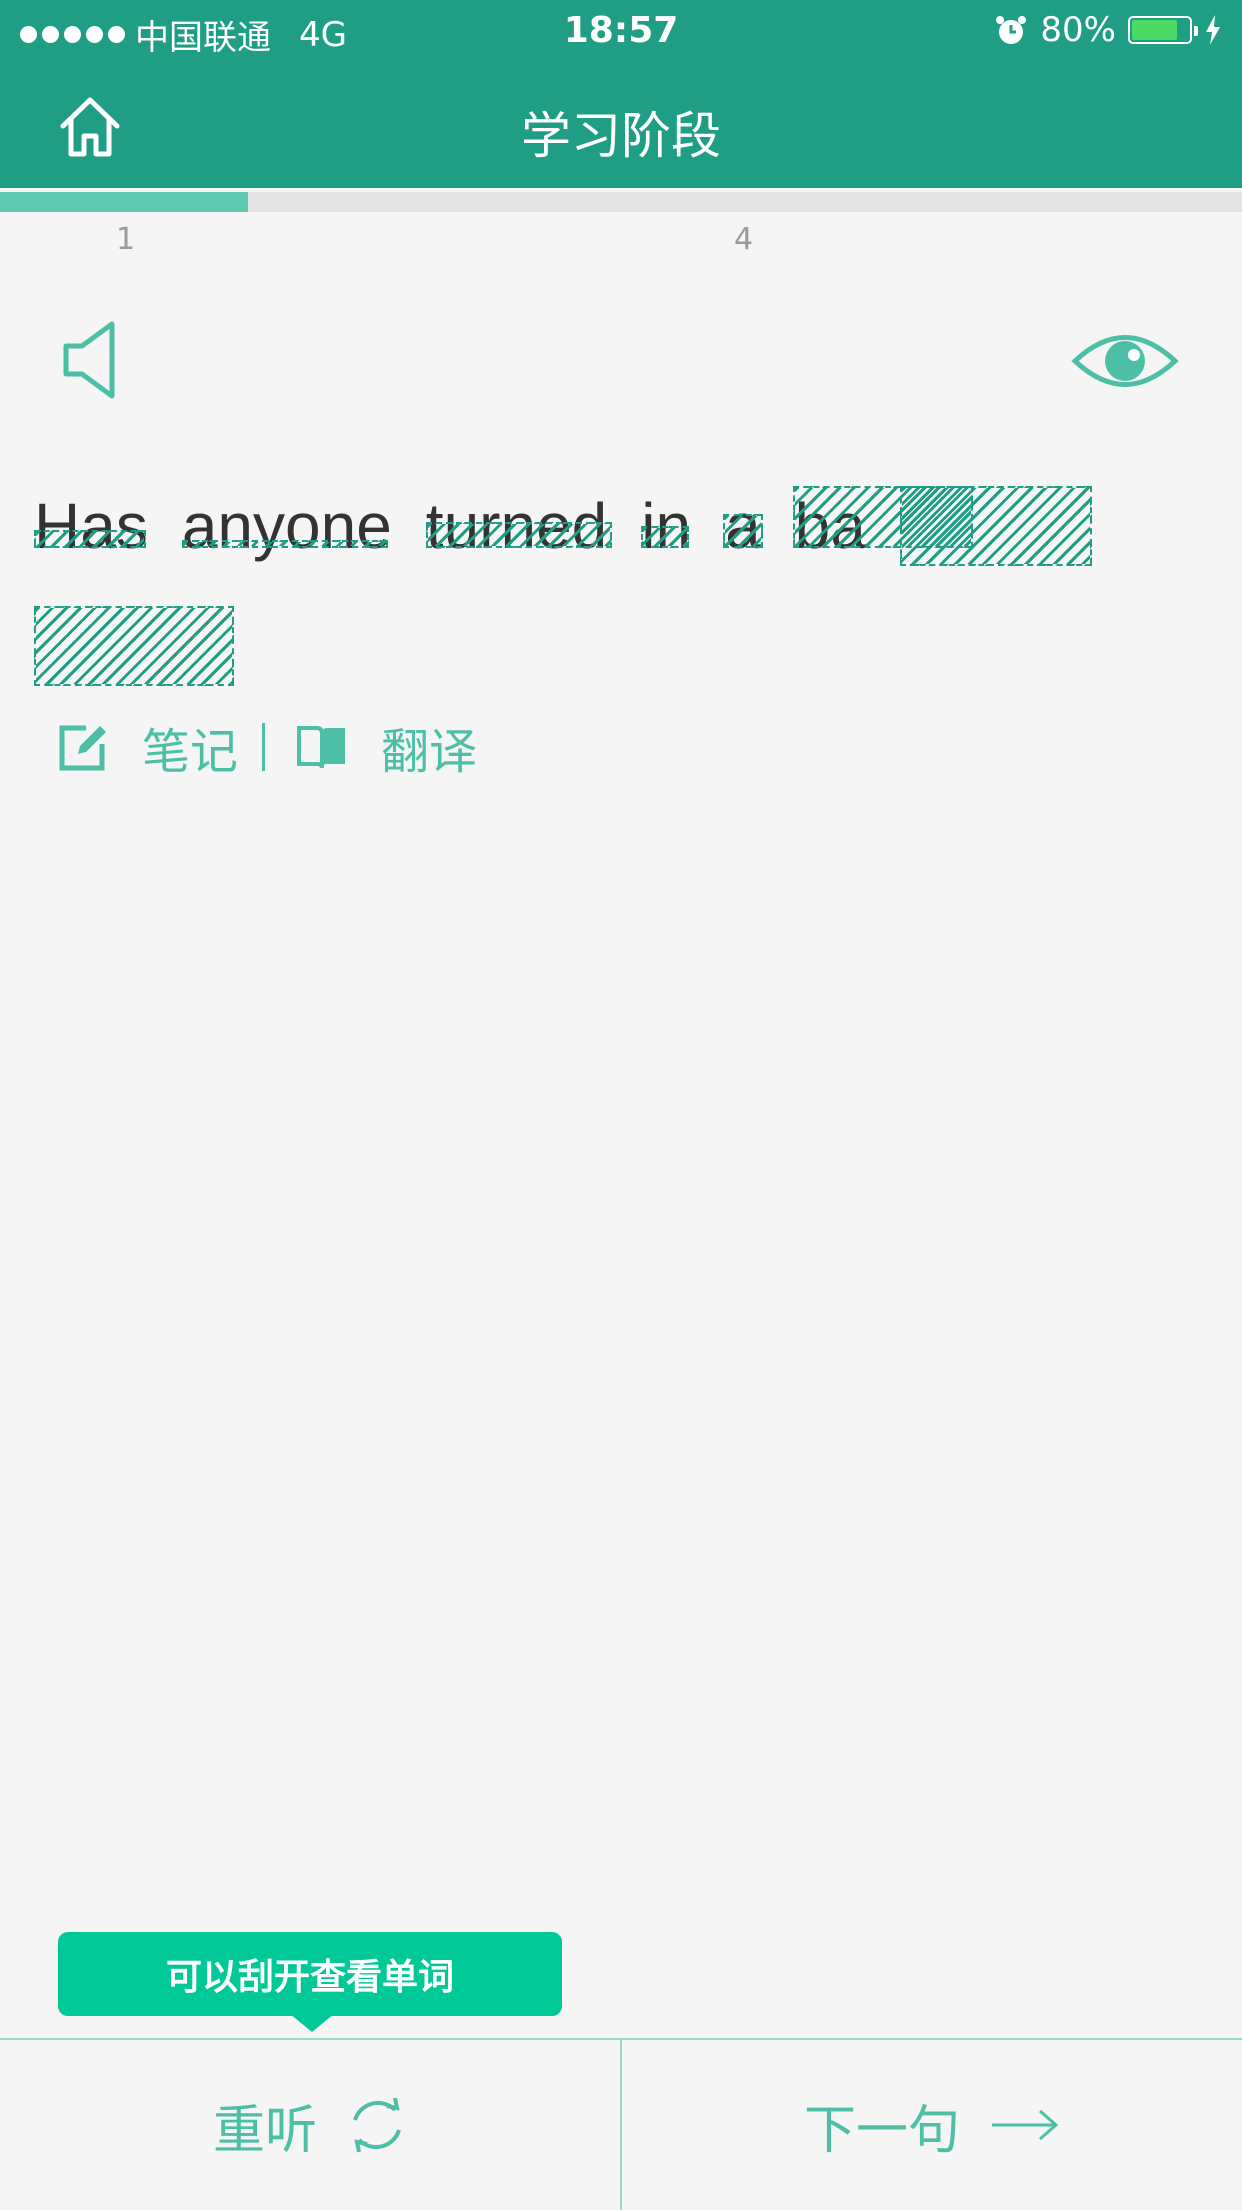  Describe the element at coordinates (621, 136) in the screenshot. I see `page-title: 学习阶段` at that location.